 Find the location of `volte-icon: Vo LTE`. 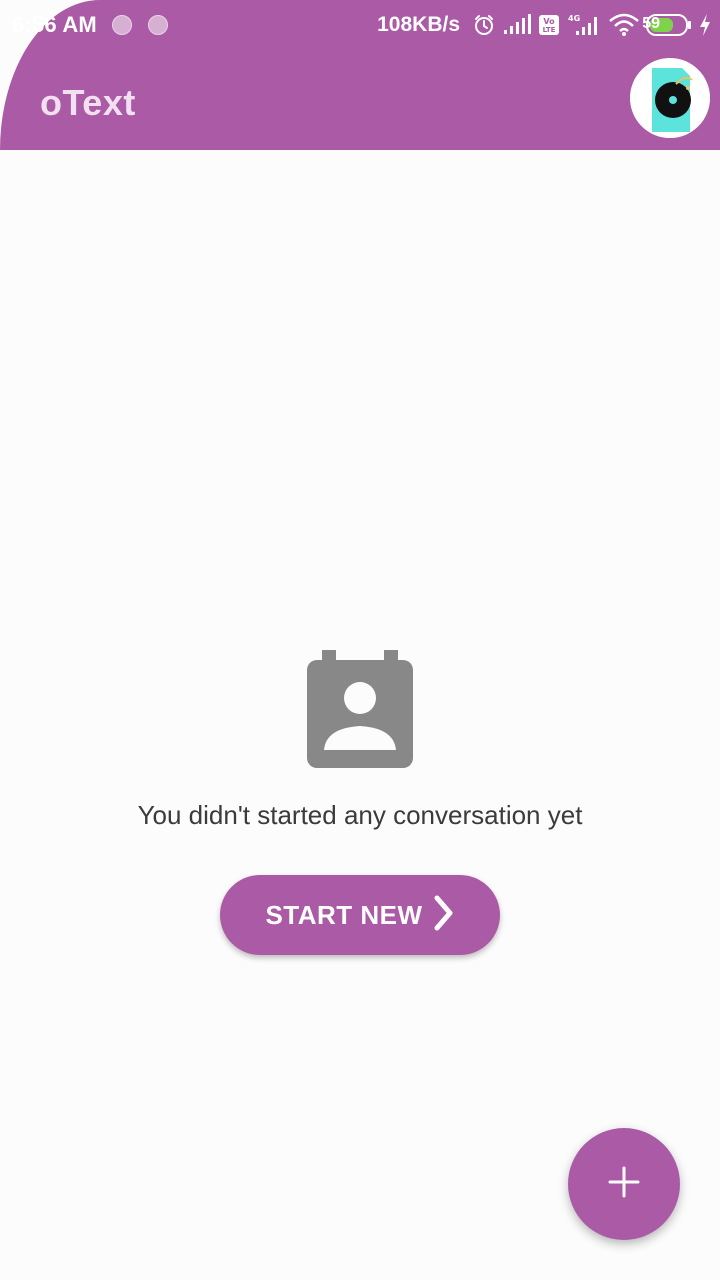

volte-icon: Vo LTE is located at coordinates (549, 25).